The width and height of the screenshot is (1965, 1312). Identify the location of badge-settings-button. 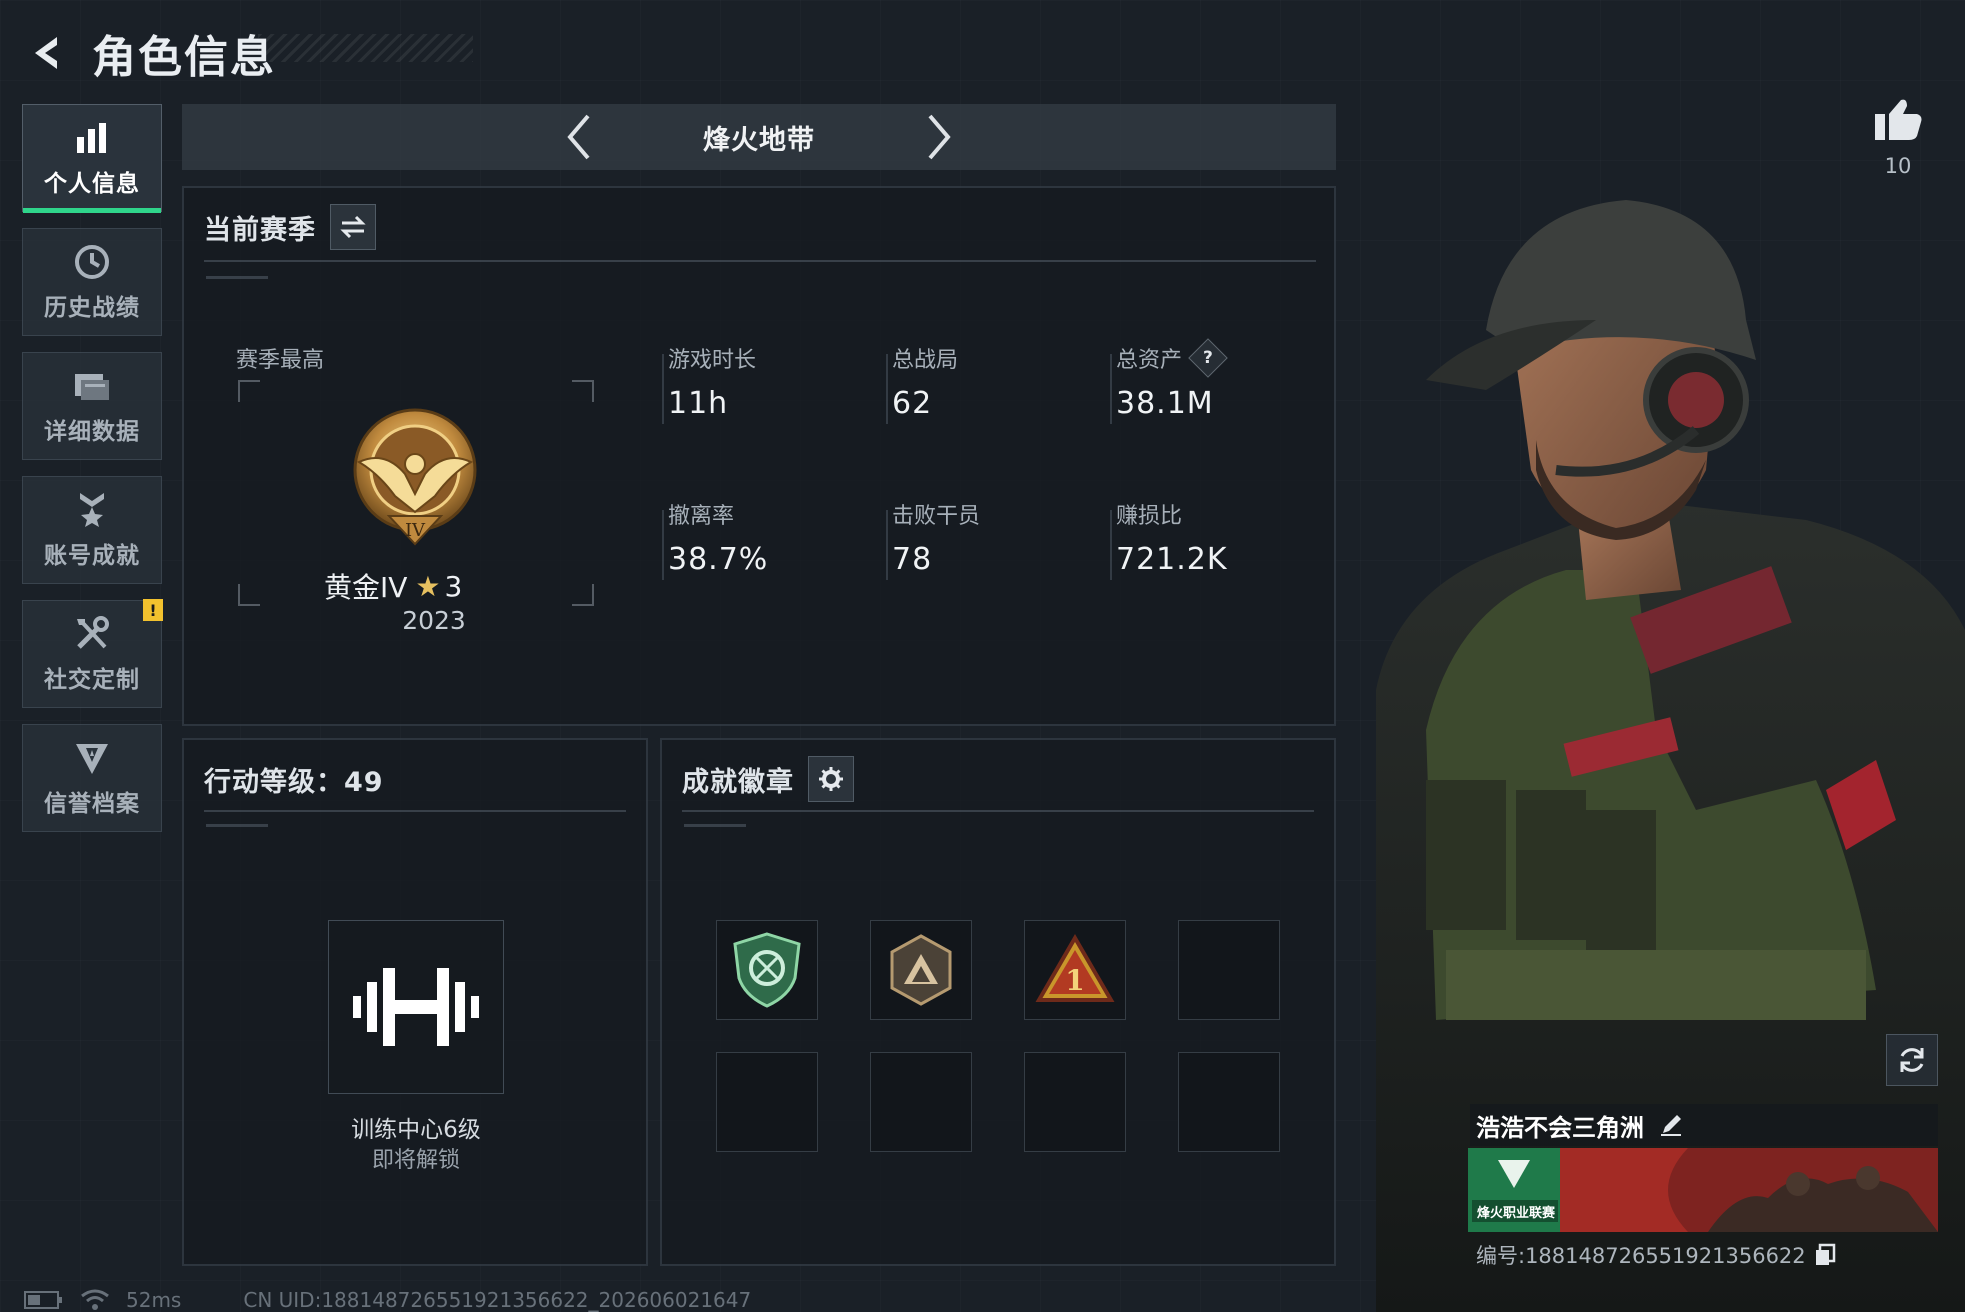
(831, 779).